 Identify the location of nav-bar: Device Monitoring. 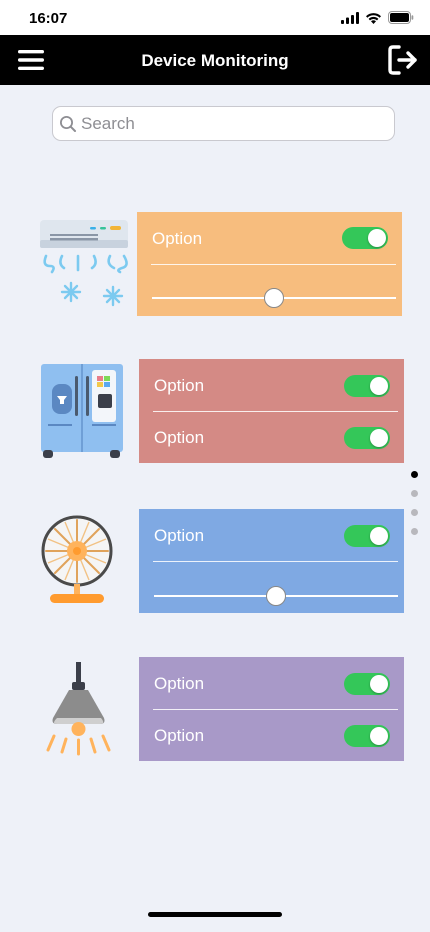
(215, 60).